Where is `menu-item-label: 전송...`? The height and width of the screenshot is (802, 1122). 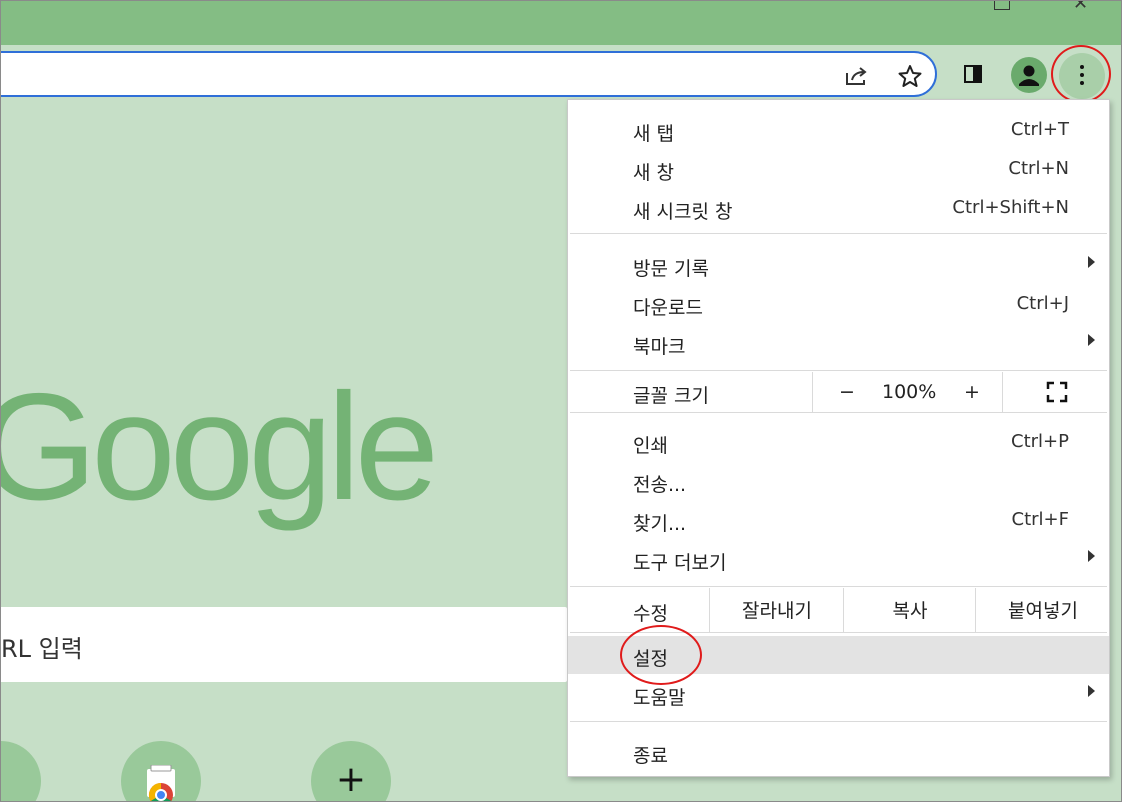 menu-item-label: 전송... is located at coordinates (660, 485).